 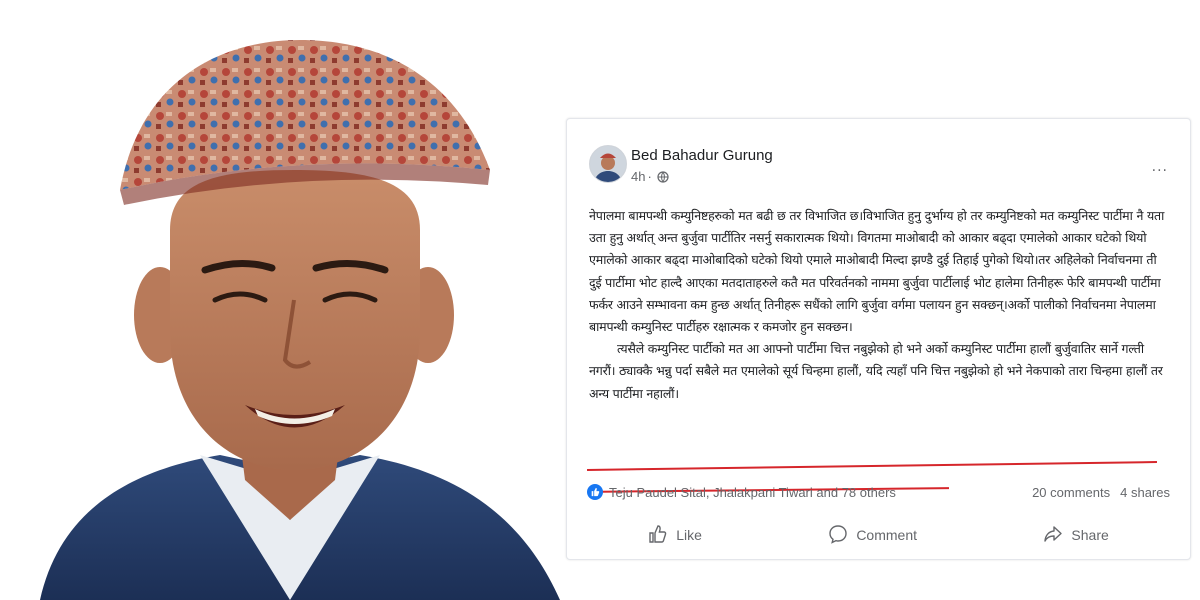 I want to click on thumbs-up-icon, so click(x=658, y=535).